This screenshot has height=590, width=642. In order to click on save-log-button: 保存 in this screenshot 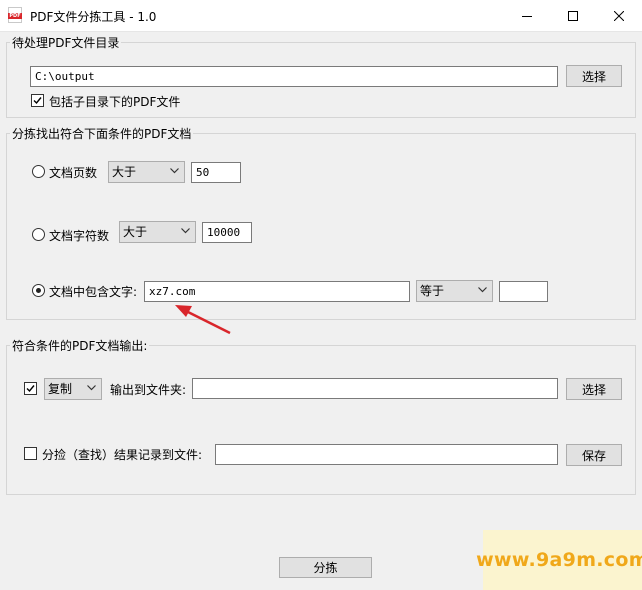, I will do `click(594, 455)`.